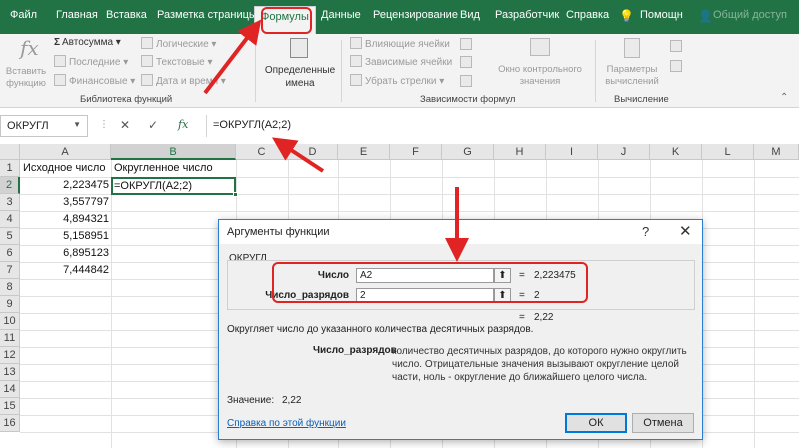 This screenshot has height=448, width=799. What do you see at coordinates (468, 152) in the screenshot?
I see `column-header-g: G` at bounding box center [468, 152].